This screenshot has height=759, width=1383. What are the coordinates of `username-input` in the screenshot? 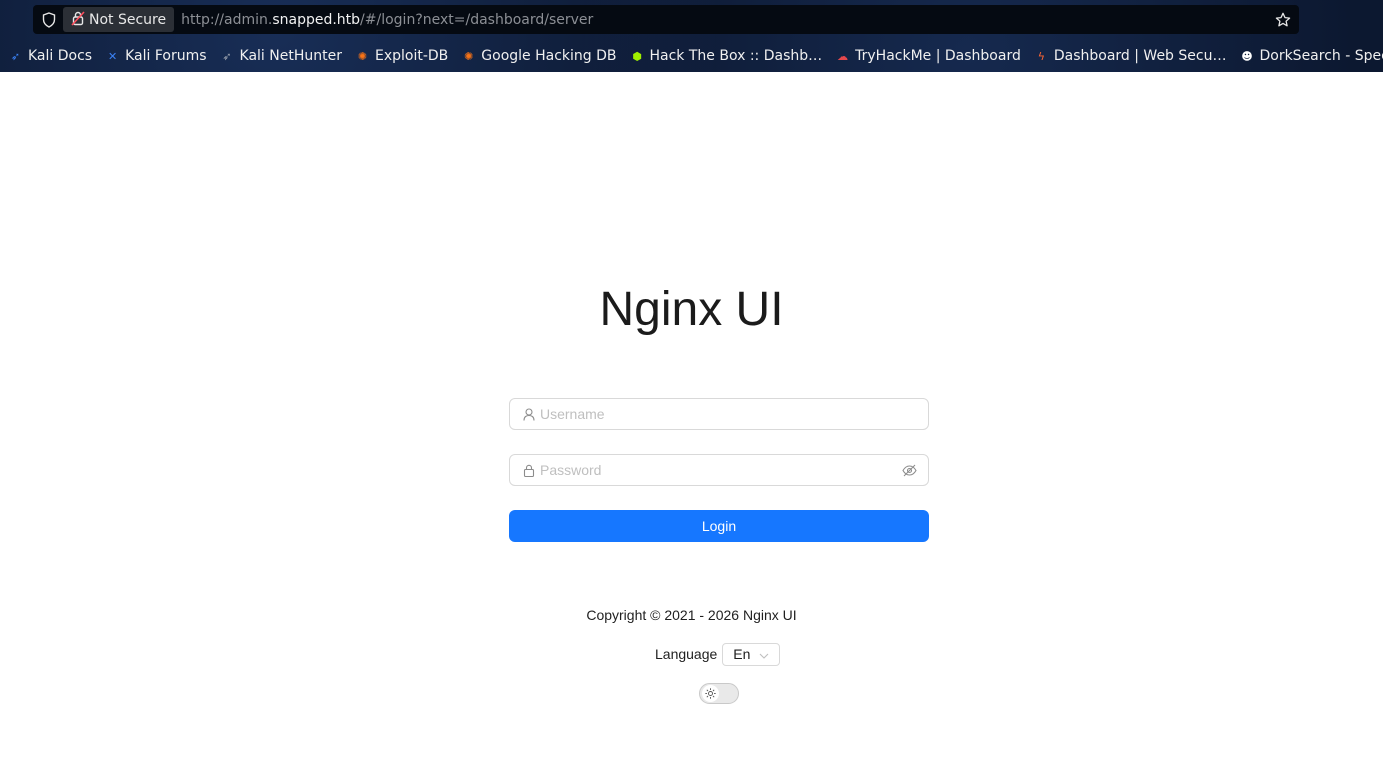 It's located at (734, 414).